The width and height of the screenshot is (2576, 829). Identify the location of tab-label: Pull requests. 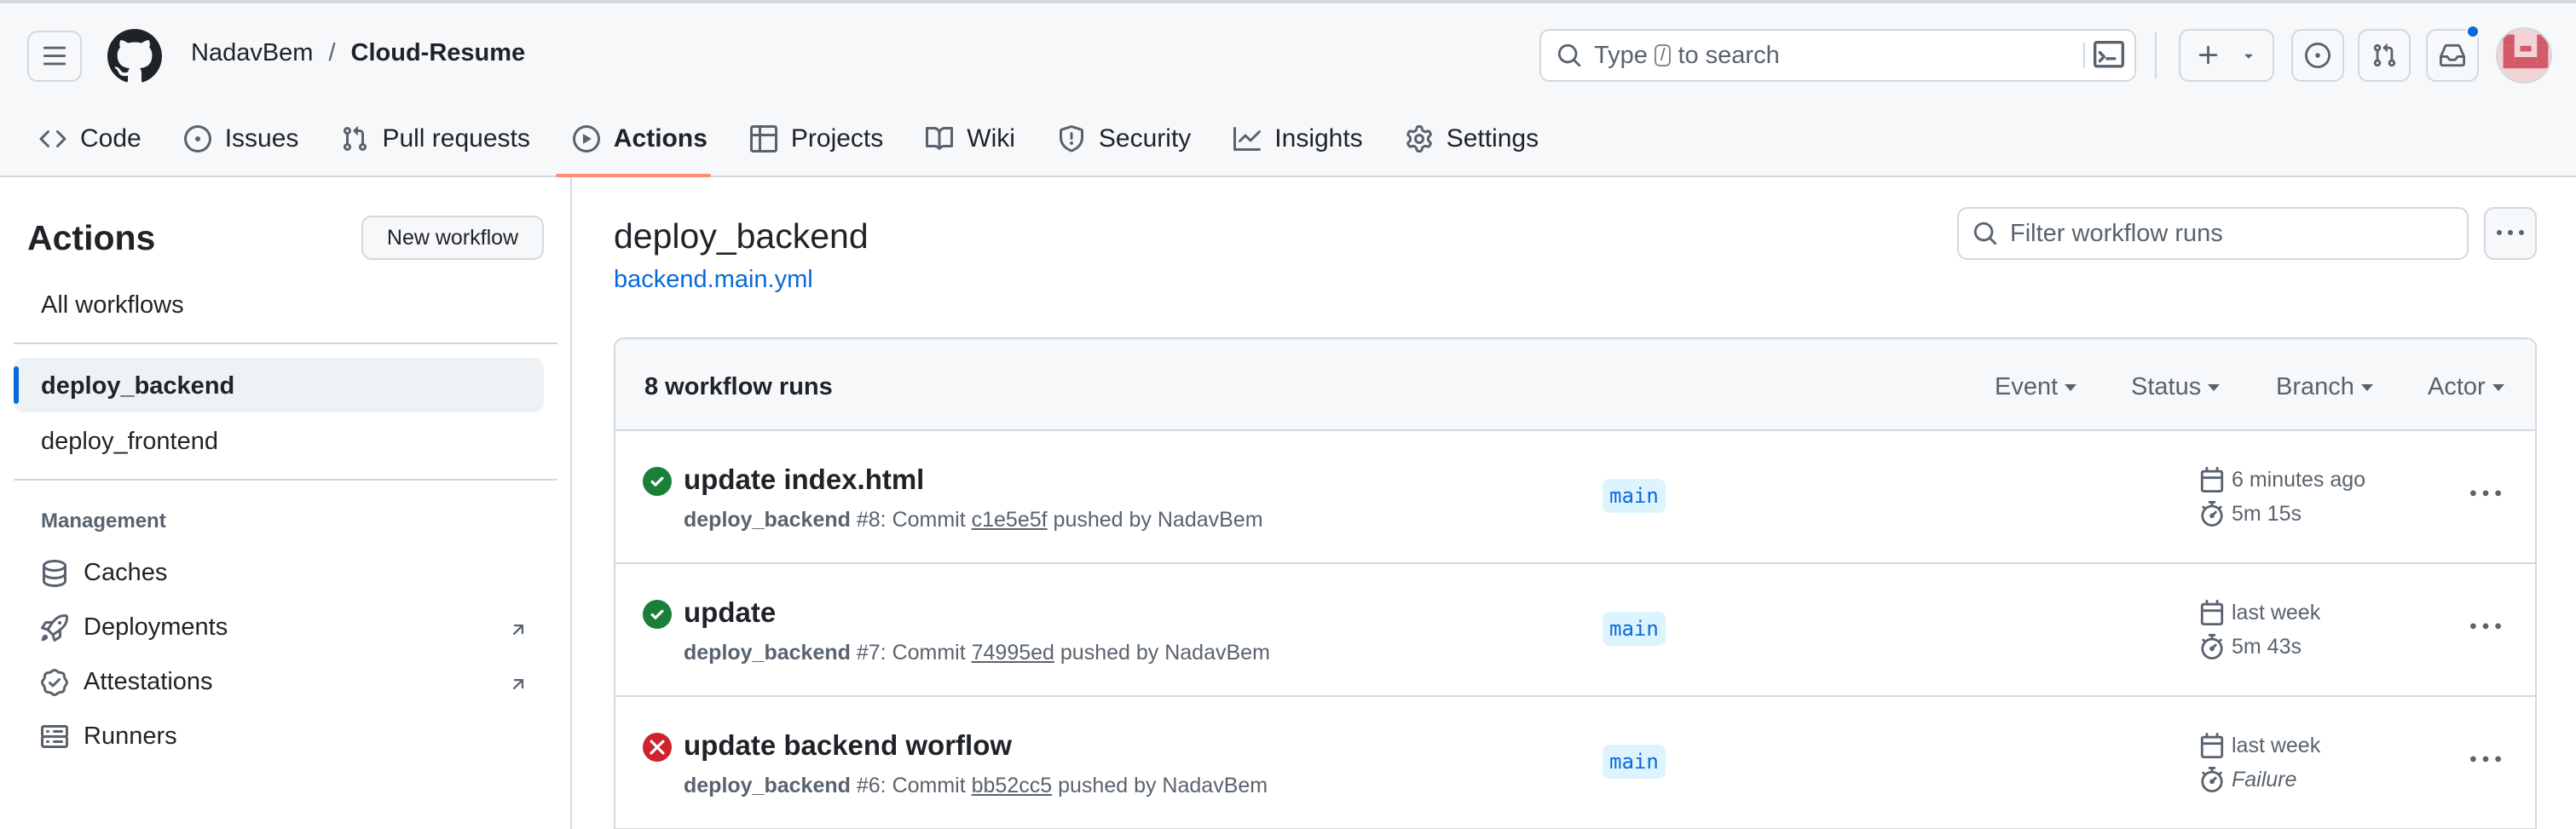
(456, 138).